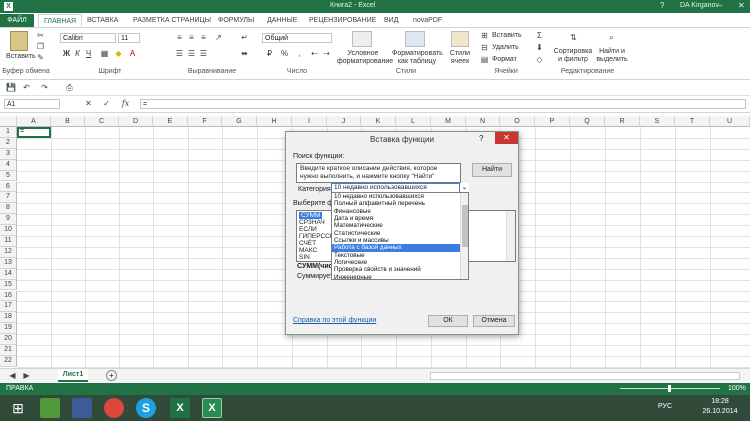 This screenshot has width=750, height=421. What do you see at coordinates (443, 104) in the screenshot?
I see `formula-input: =` at bounding box center [443, 104].